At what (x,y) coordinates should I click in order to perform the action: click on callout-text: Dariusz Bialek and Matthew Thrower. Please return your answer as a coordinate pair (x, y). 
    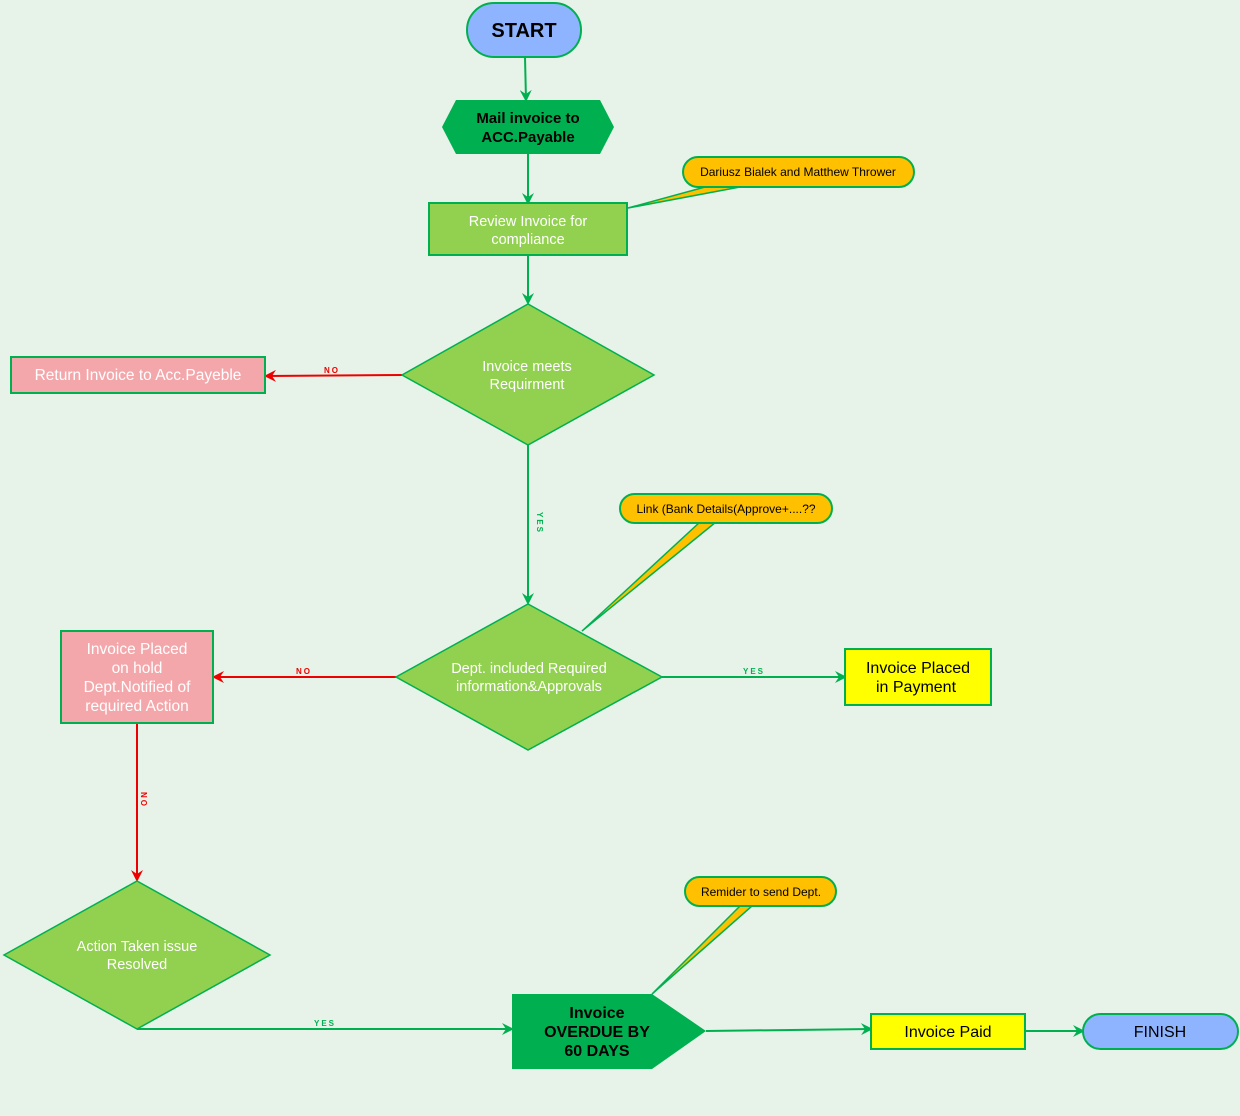
    Looking at the image, I should click on (798, 172).